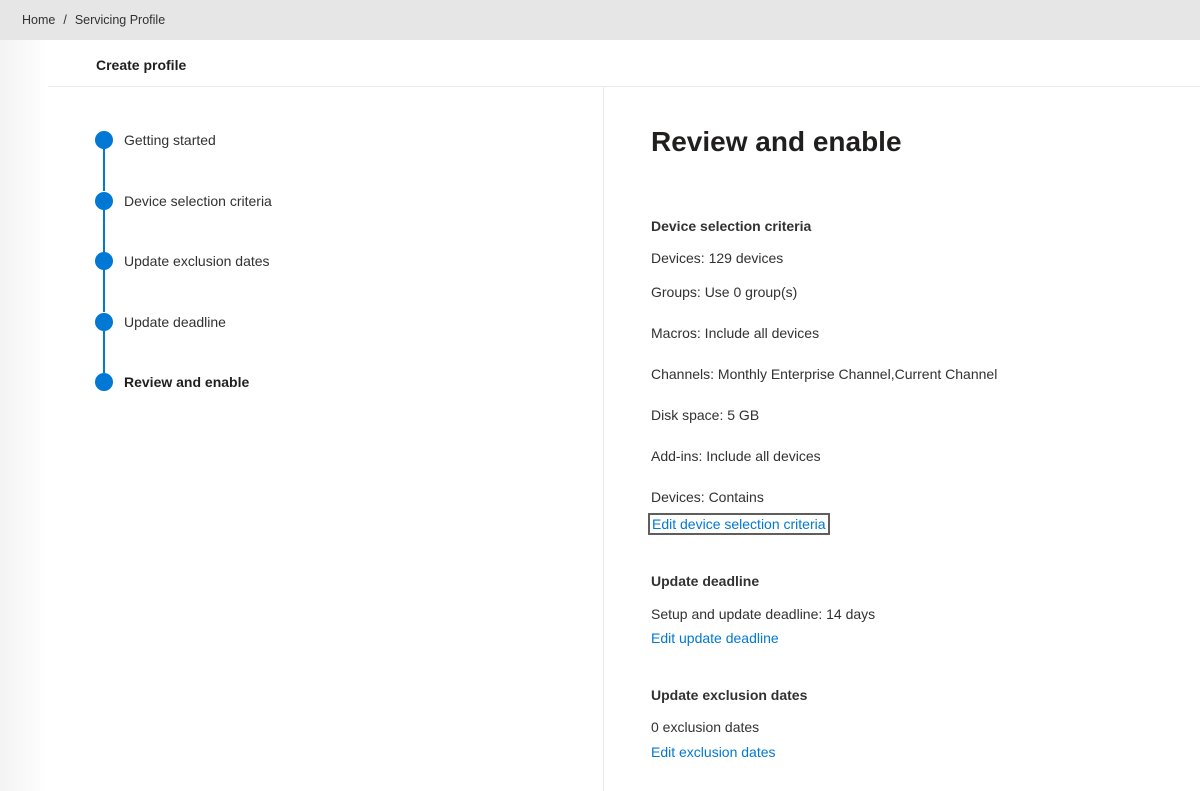 The height and width of the screenshot is (791, 1200). Describe the element at coordinates (198, 200) in the screenshot. I see `step-label: Device selection criteria` at that location.